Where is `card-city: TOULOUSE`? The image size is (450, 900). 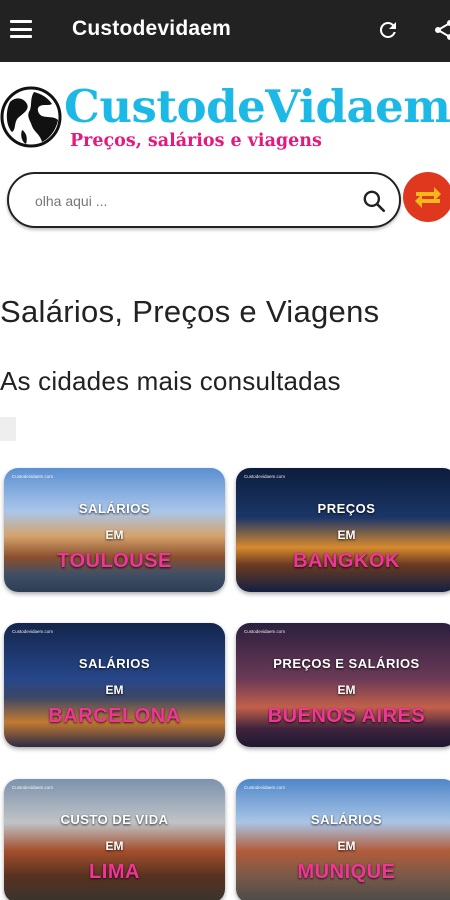 card-city: TOULOUSE is located at coordinates (114, 561).